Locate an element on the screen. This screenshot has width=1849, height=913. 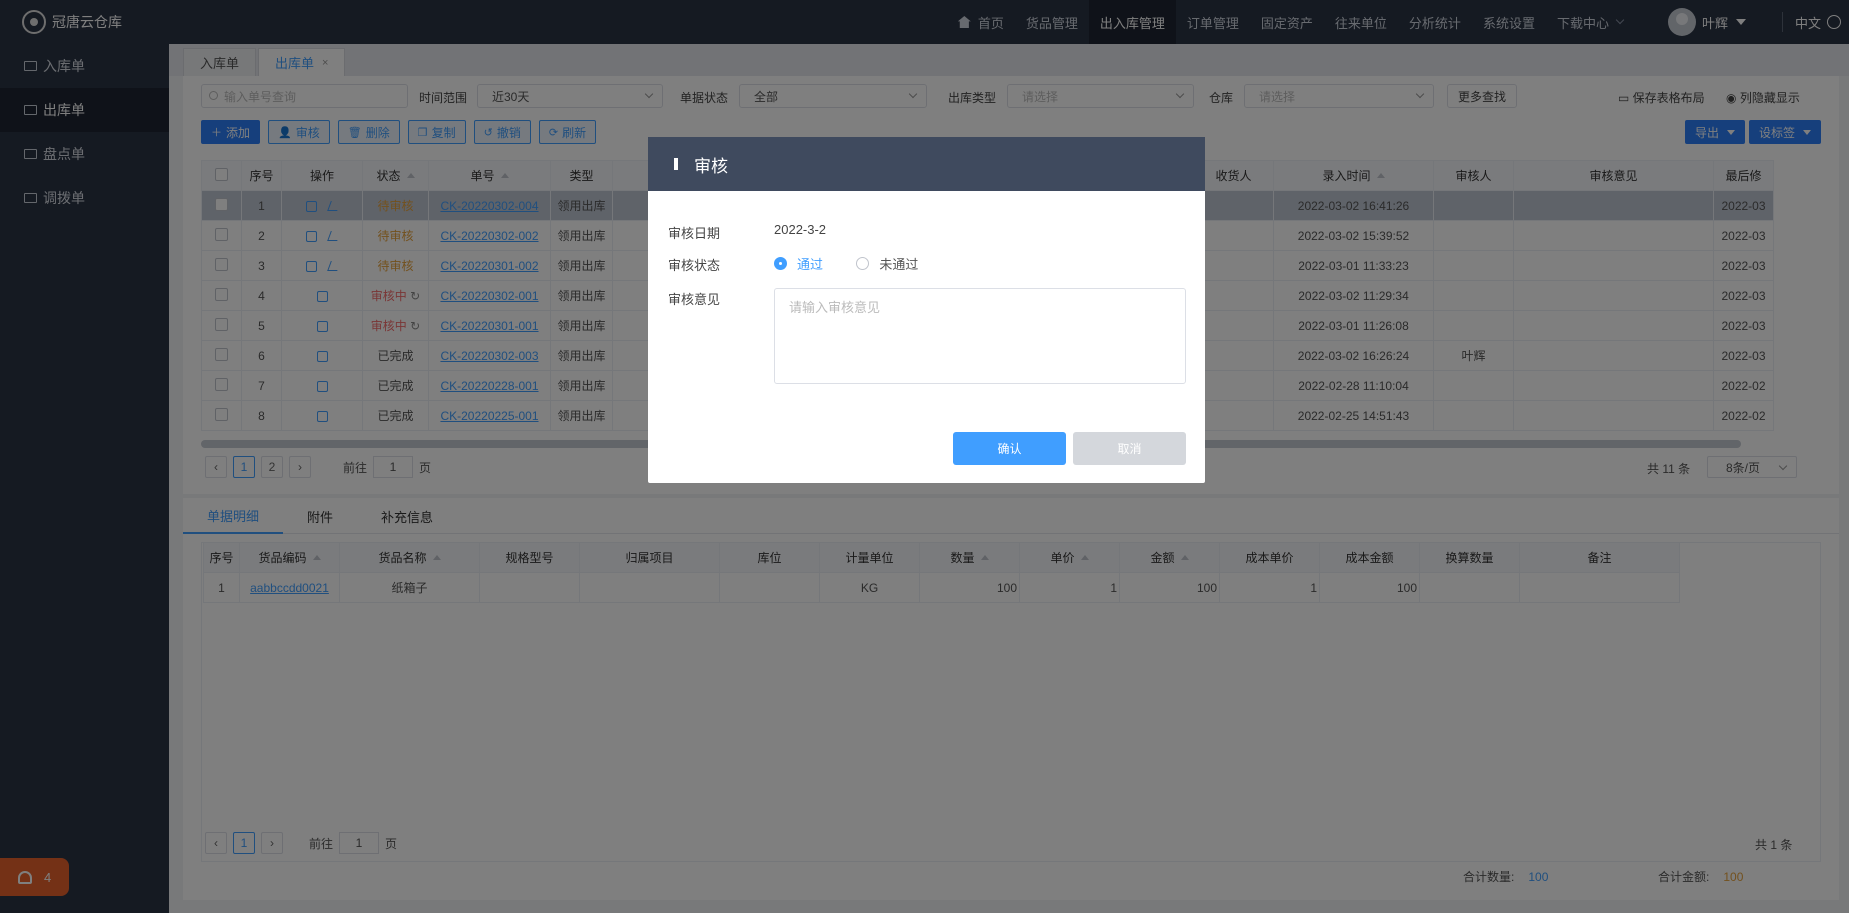
audit-date-value: 2022-3-2 is located at coordinates (800, 229).